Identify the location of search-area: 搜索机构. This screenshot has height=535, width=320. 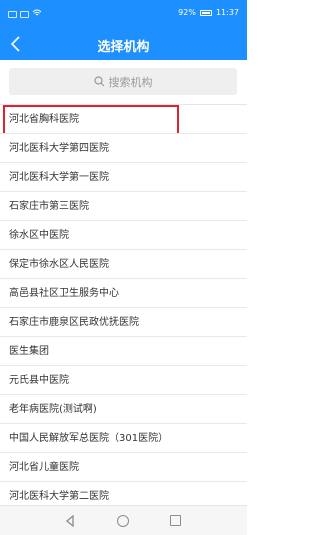
(123, 82).